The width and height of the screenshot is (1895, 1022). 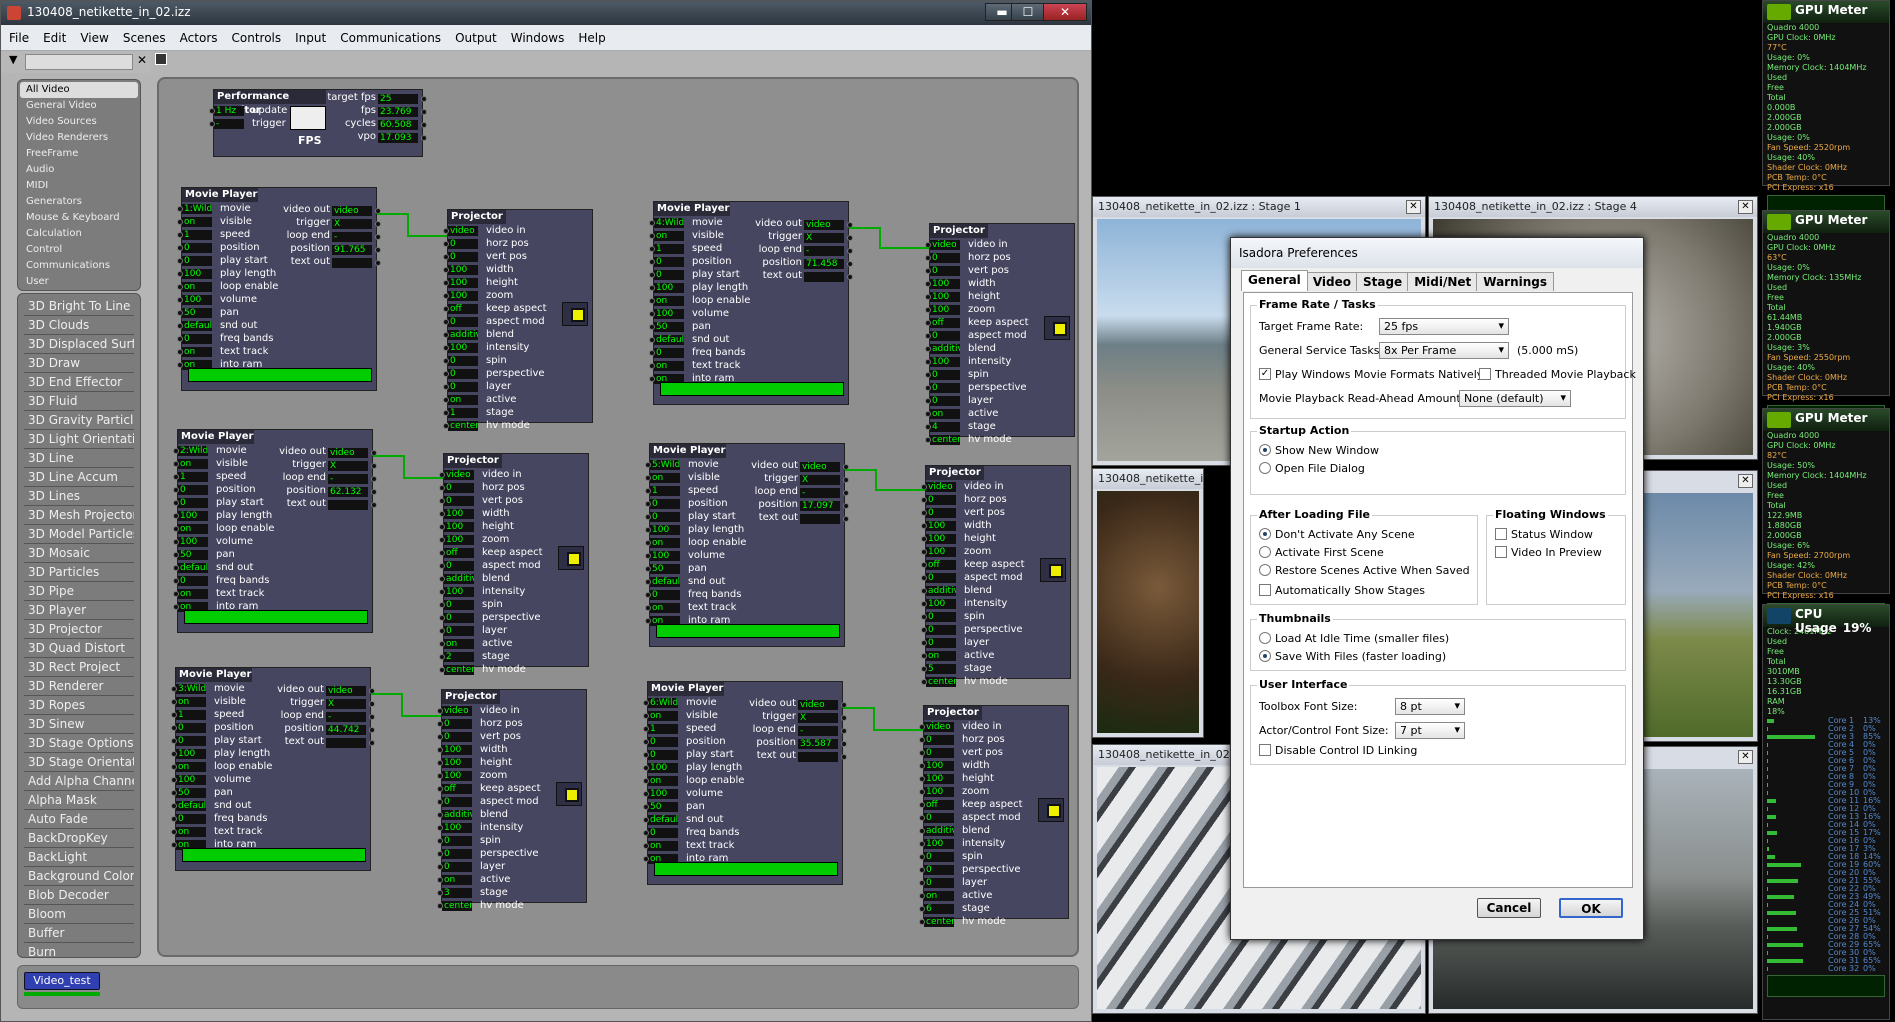 What do you see at coordinates (79, 667) in the screenshot?
I see `actor-list-item: 3D Rect Project` at bounding box center [79, 667].